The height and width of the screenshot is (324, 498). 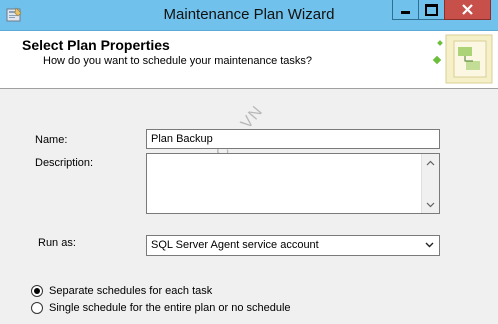 What do you see at coordinates (51, 140) in the screenshot?
I see `name-label: Name:` at bounding box center [51, 140].